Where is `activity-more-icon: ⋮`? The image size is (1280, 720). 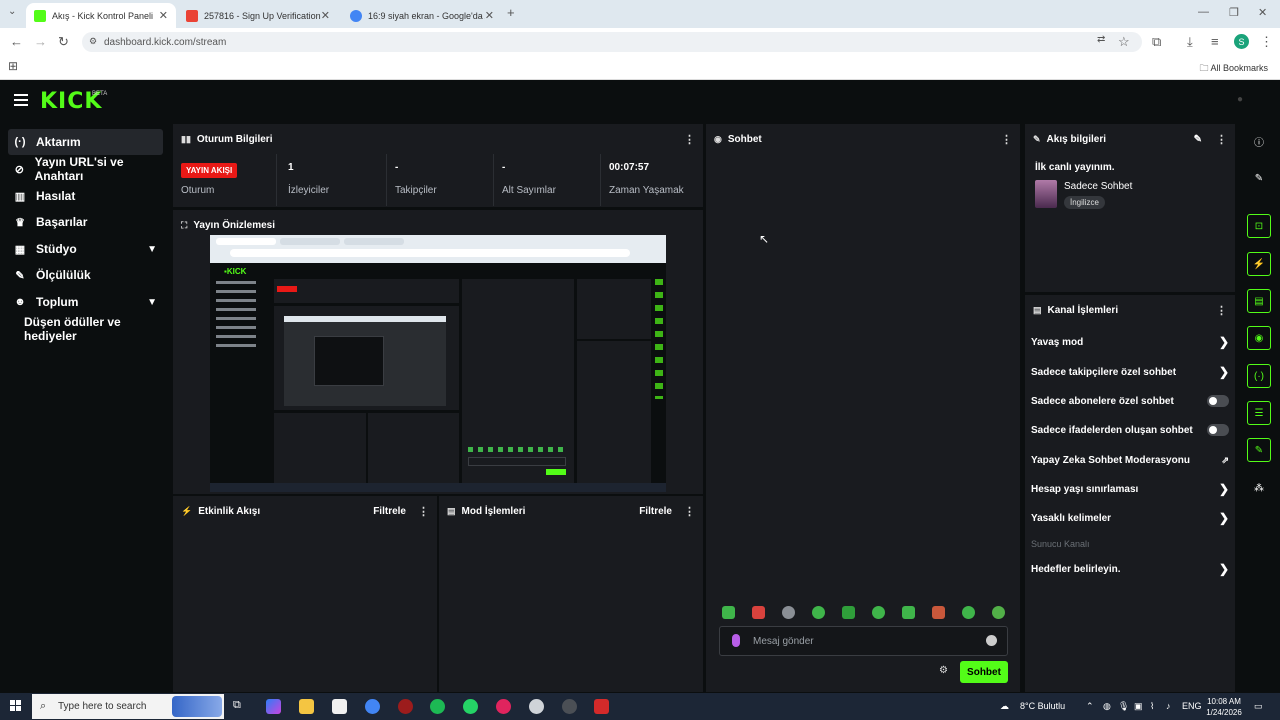 activity-more-icon: ⋮ is located at coordinates (423, 511).